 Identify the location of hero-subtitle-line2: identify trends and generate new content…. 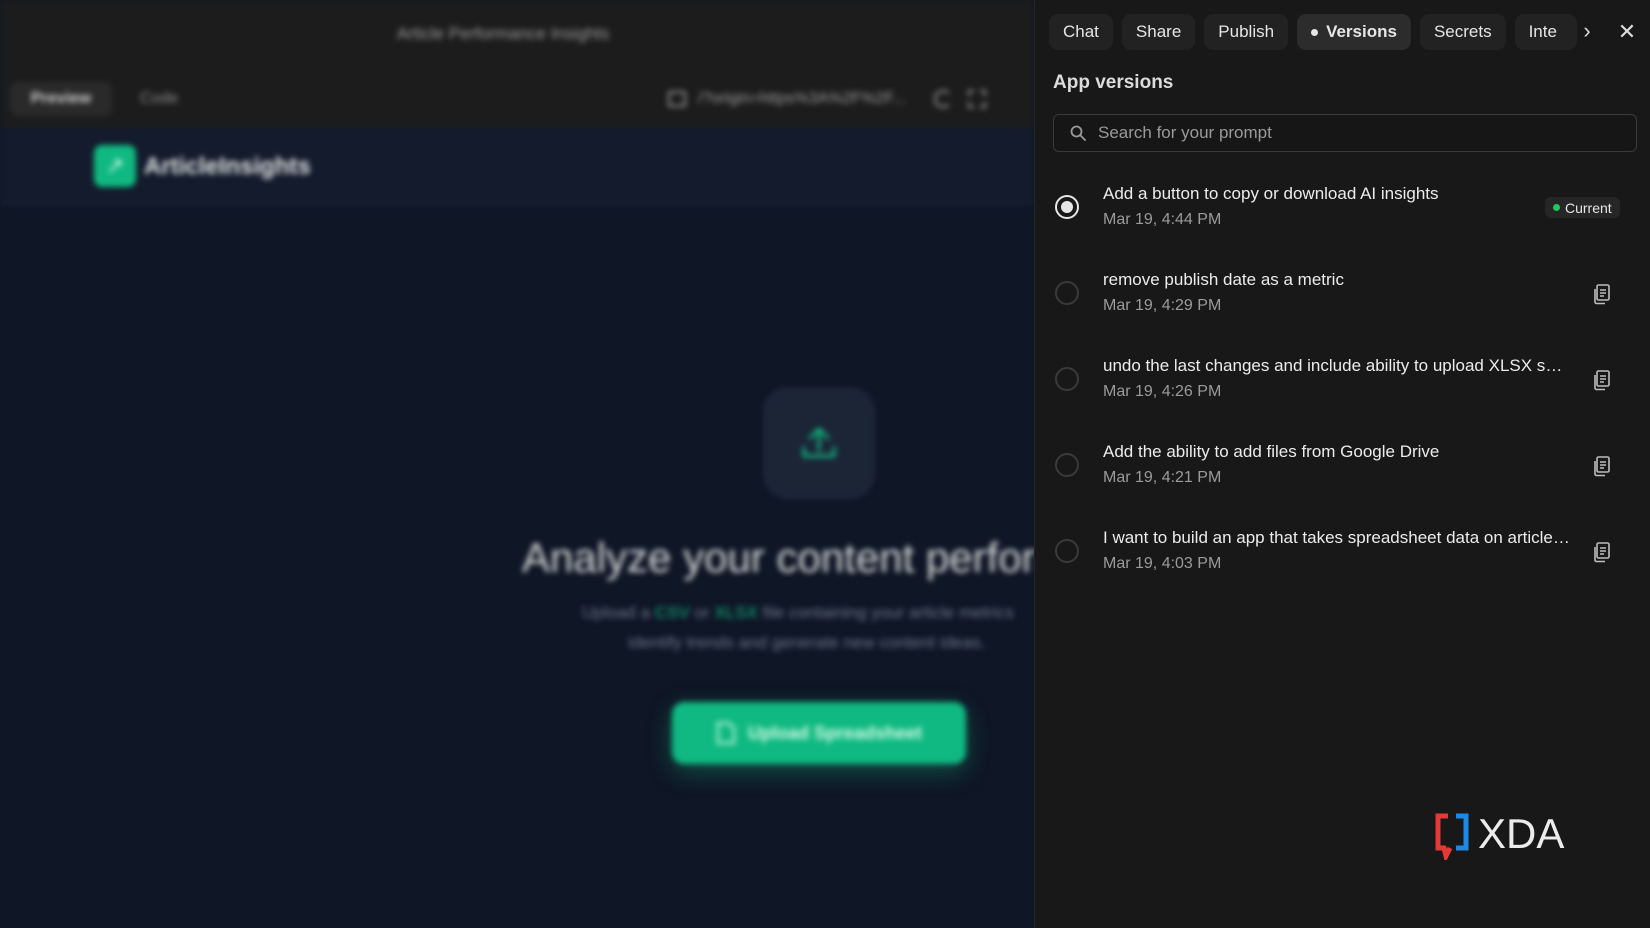
(807, 642).